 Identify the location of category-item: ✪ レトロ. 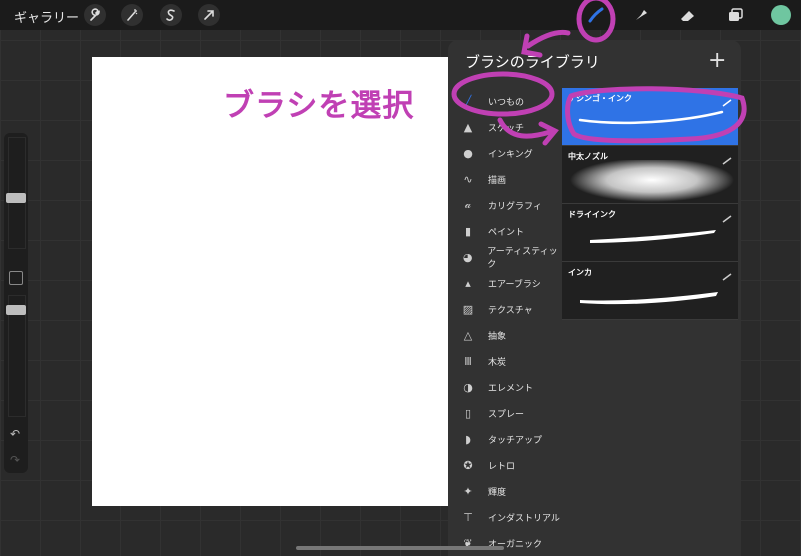
(505, 465).